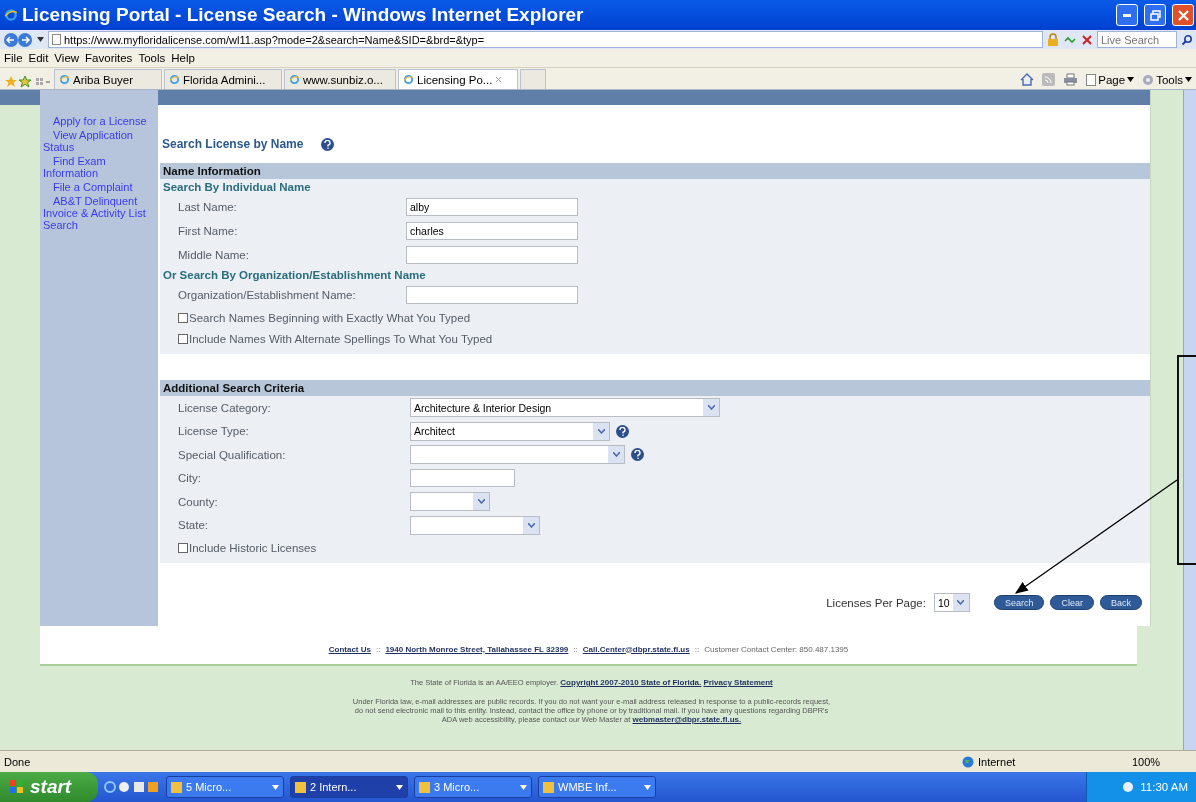 The height and width of the screenshot is (802, 1196). What do you see at coordinates (330, 317) in the screenshot?
I see `checkbox-label: Search Names Beginning with Exactly What You Typed` at bounding box center [330, 317].